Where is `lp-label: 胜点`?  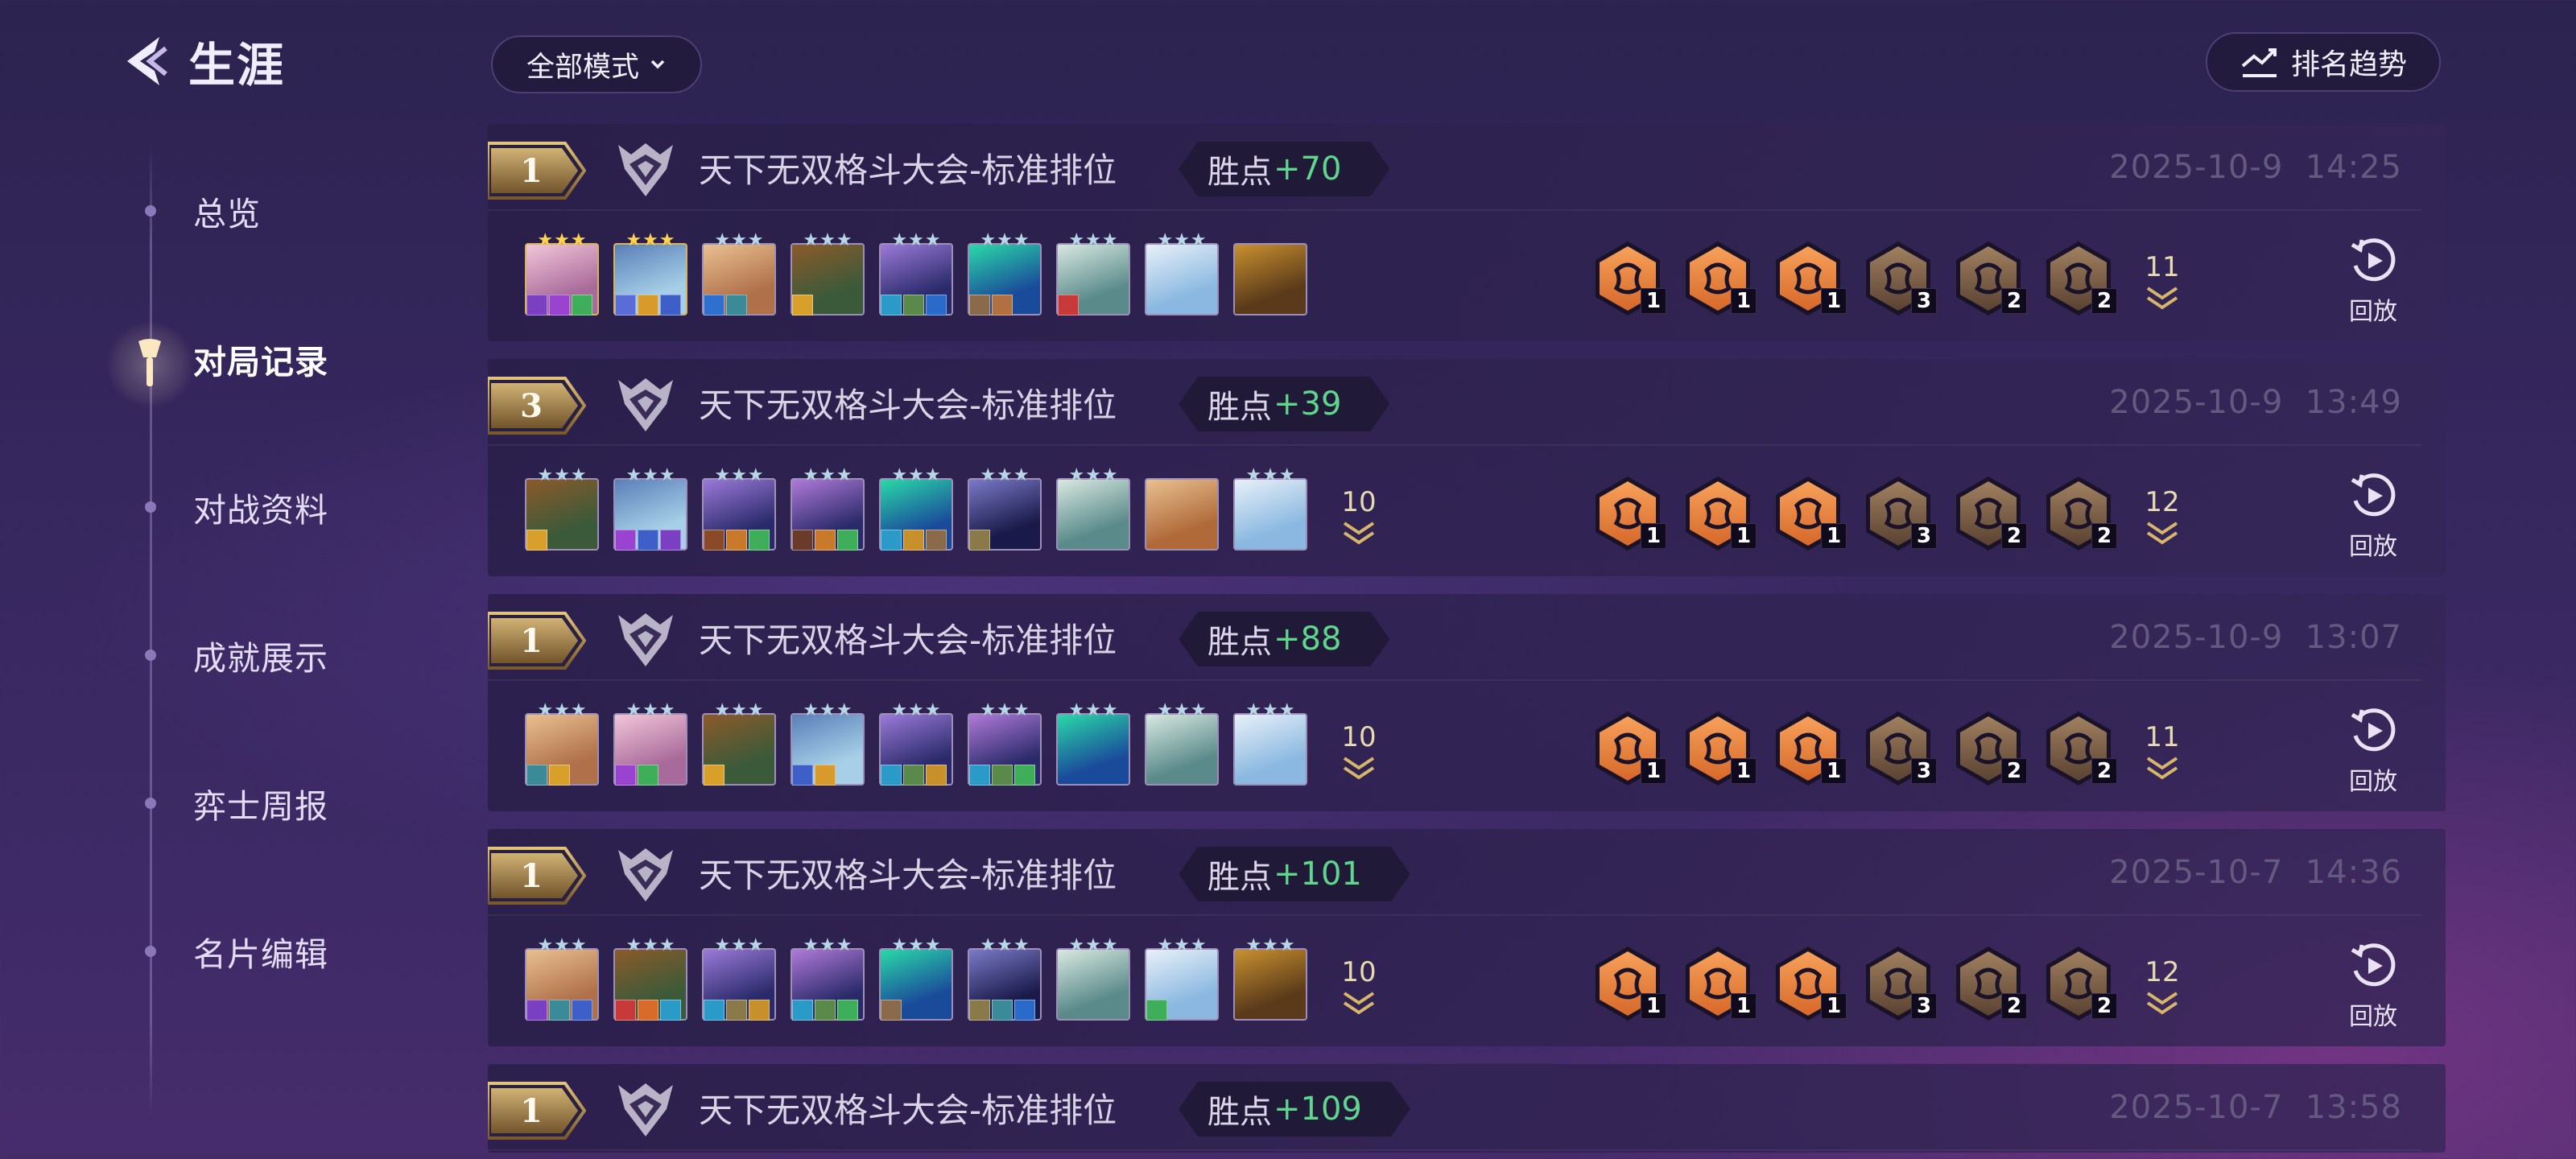
lp-label: 胜点 is located at coordinates (1240, 172).